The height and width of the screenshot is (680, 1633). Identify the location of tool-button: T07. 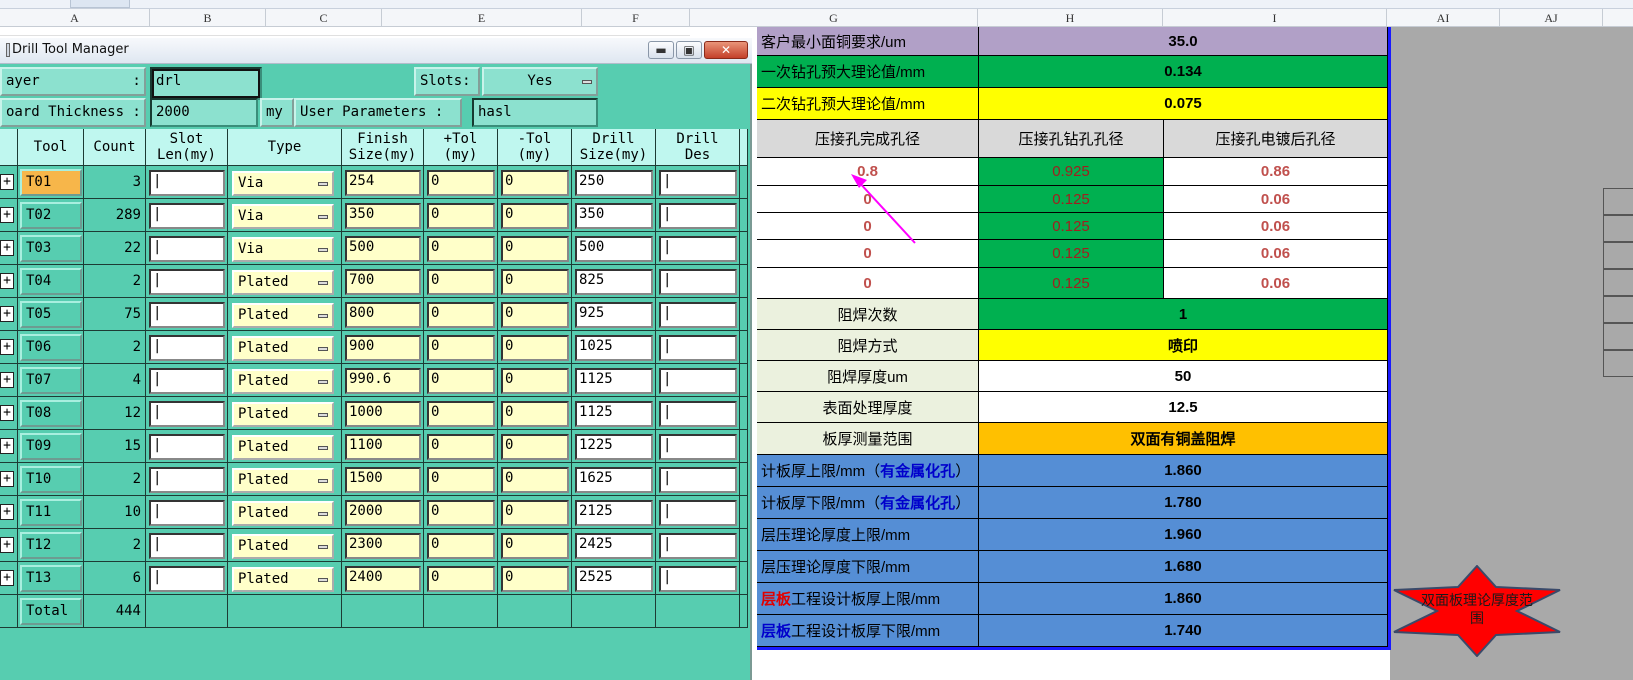
(51, 380).